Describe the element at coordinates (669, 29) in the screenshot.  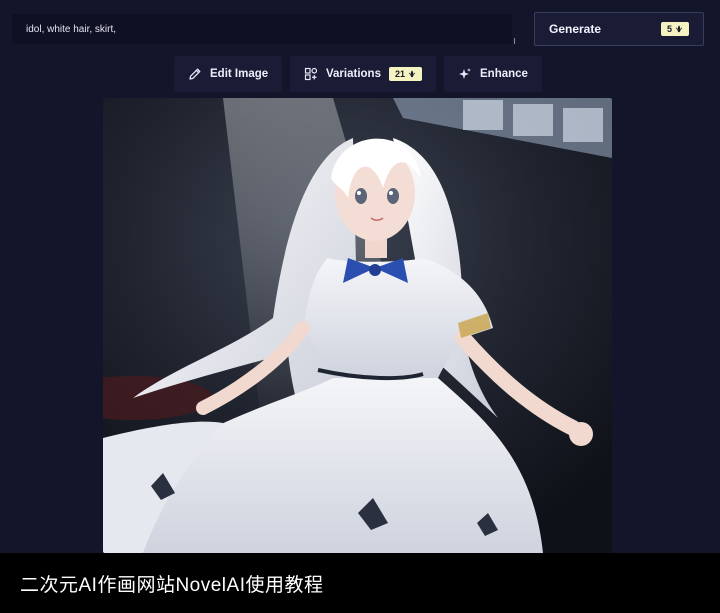
I see `generate-cost: 5` at that location.